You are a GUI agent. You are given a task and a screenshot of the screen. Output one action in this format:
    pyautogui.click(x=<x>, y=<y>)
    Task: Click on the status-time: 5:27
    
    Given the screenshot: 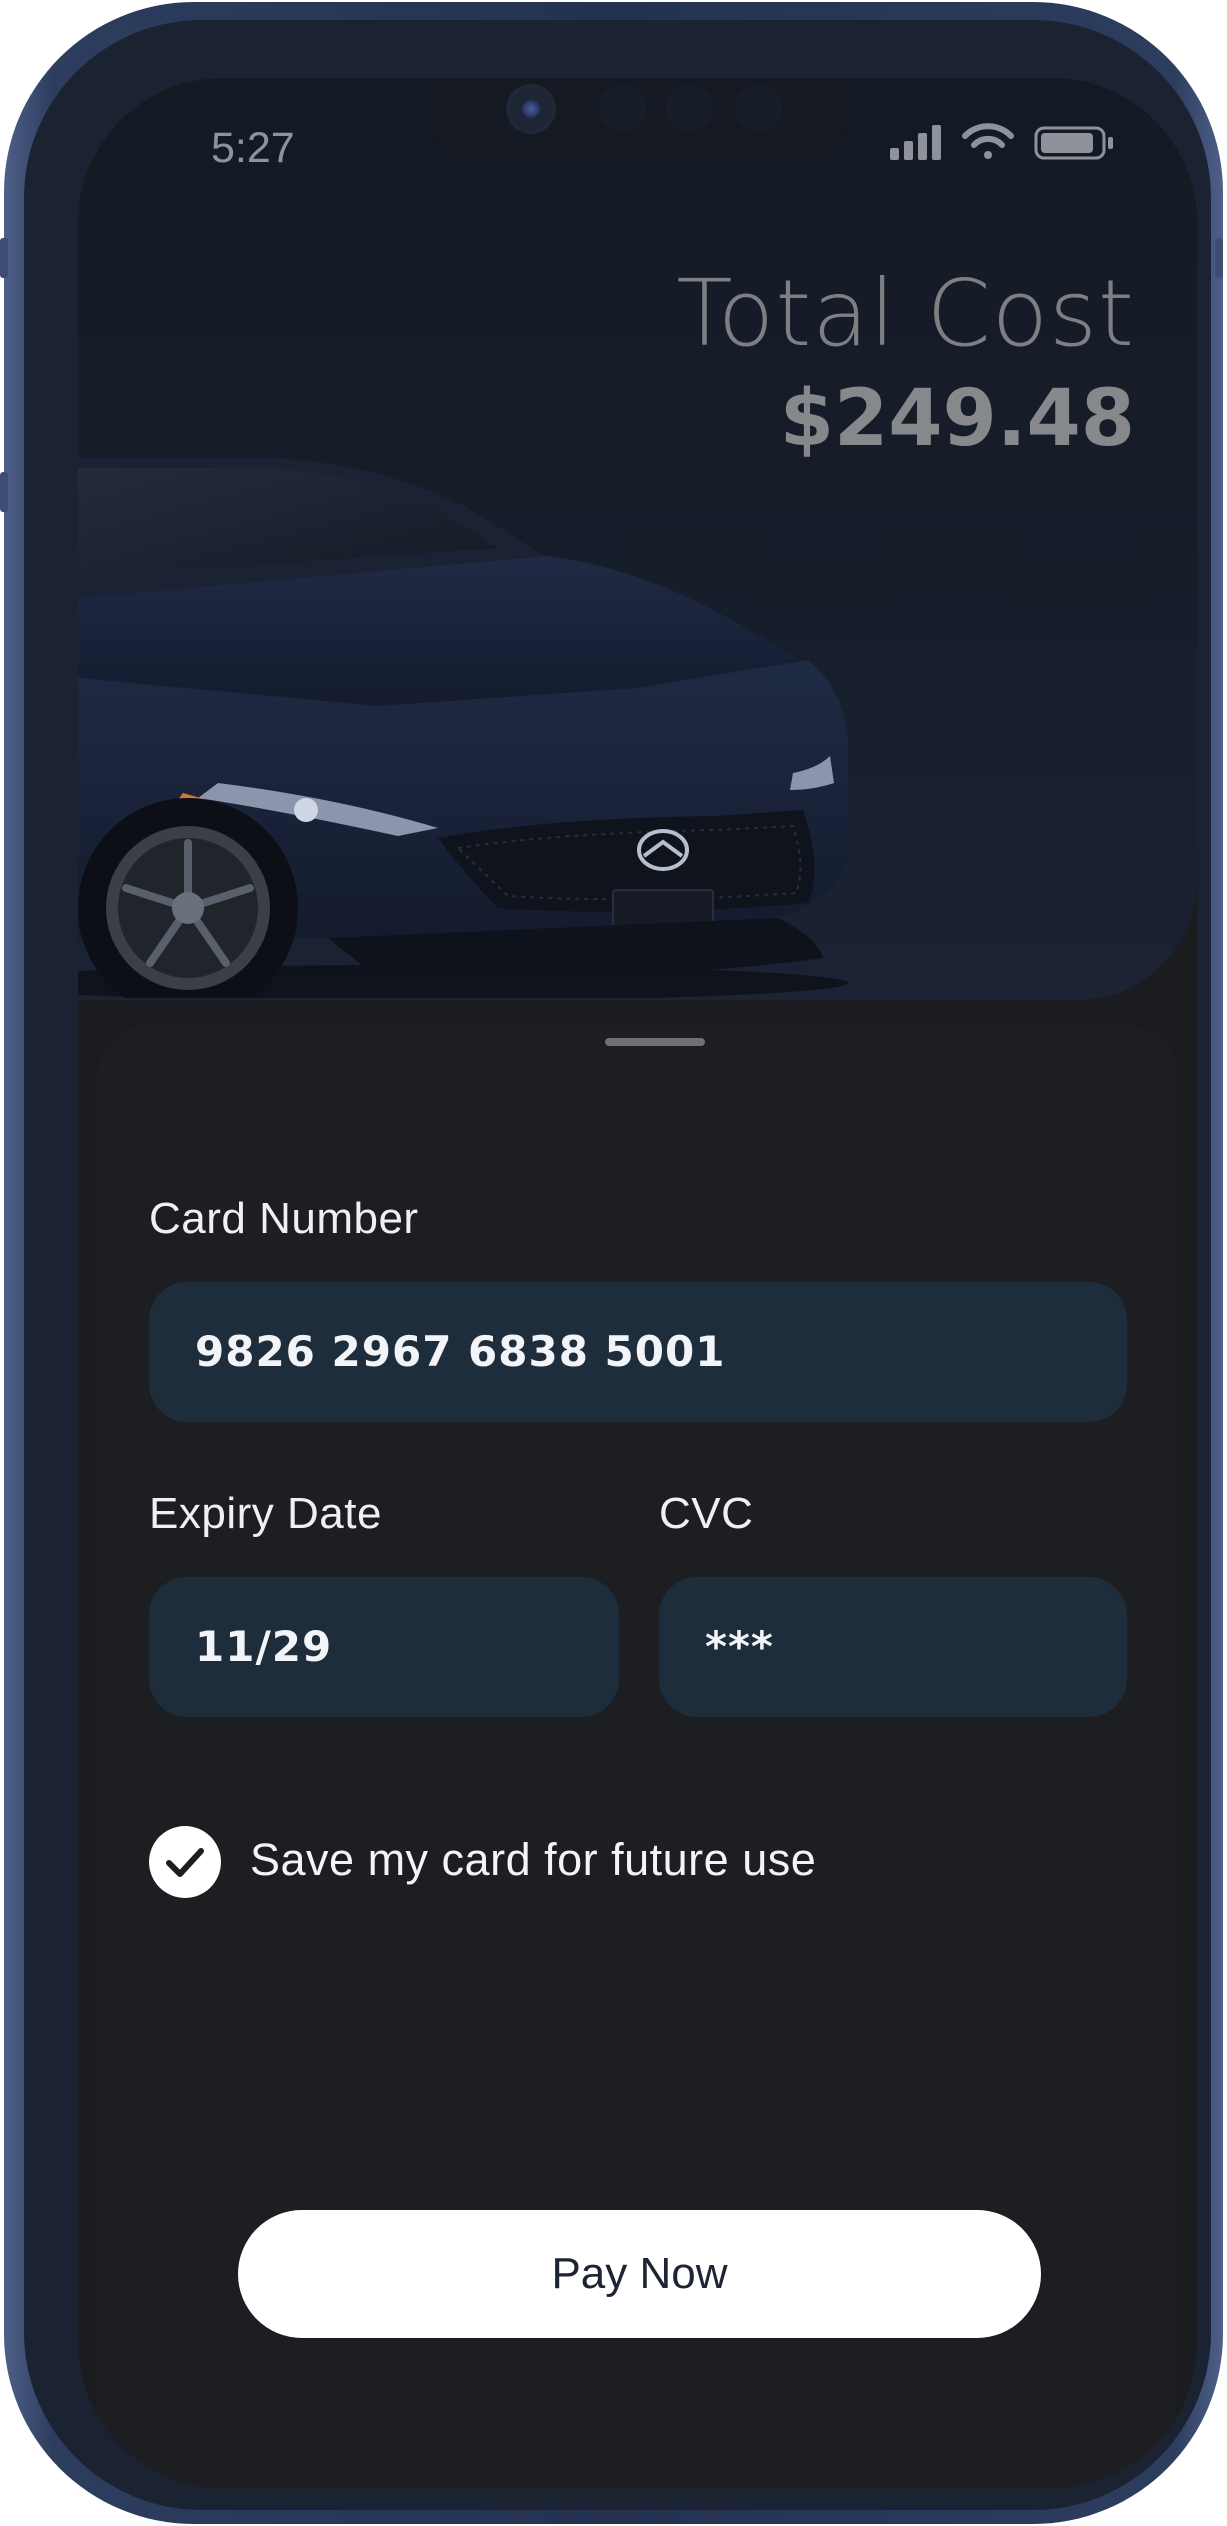 What is the action you would take?
    pyautogui.click(x=253, y=148)
    